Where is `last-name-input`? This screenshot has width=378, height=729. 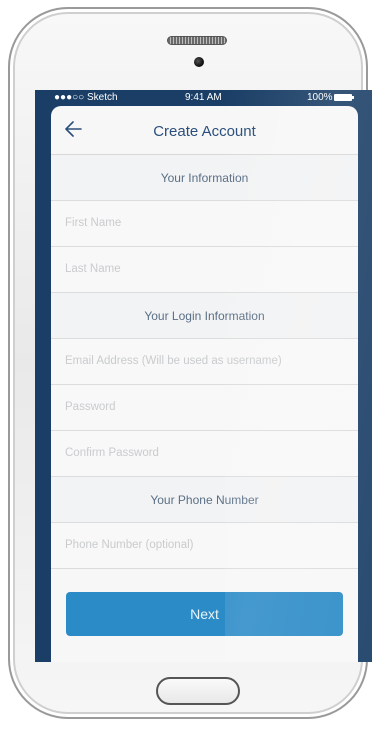 last-name-input is located at coordinates (205, 269).